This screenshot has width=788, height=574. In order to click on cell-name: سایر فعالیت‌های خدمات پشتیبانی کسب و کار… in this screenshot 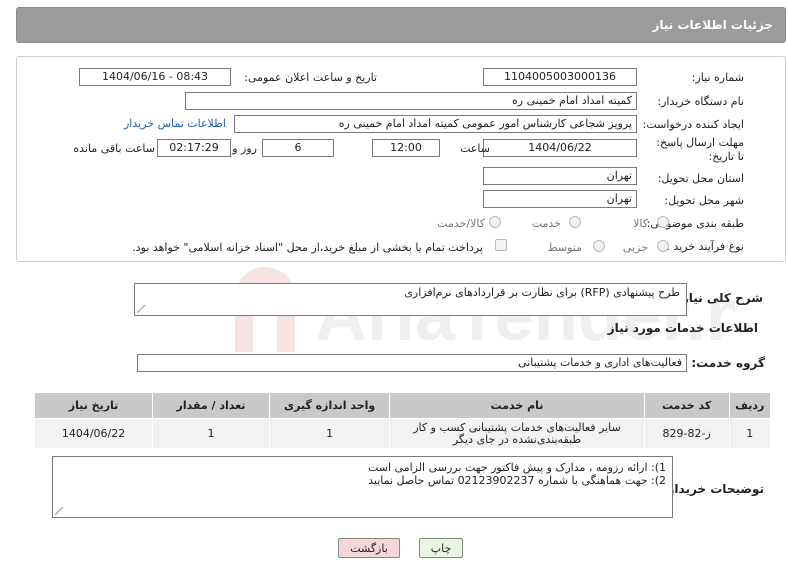, I will do `click(517, 433)`.